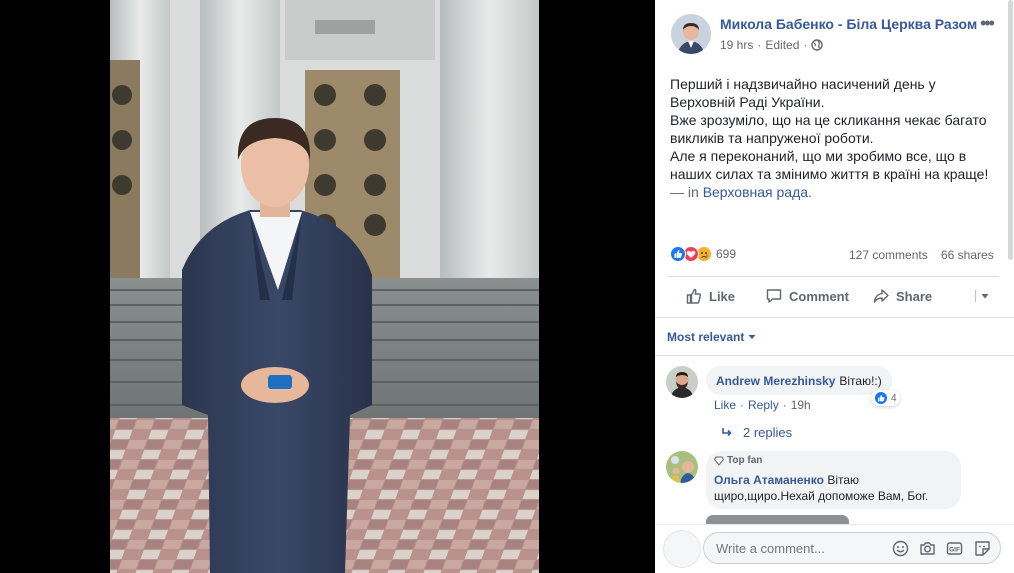  Describe the element at coordinates (769, 480) in the screenshot. I see `comment-author: Ольга Атаманенко` at that location.